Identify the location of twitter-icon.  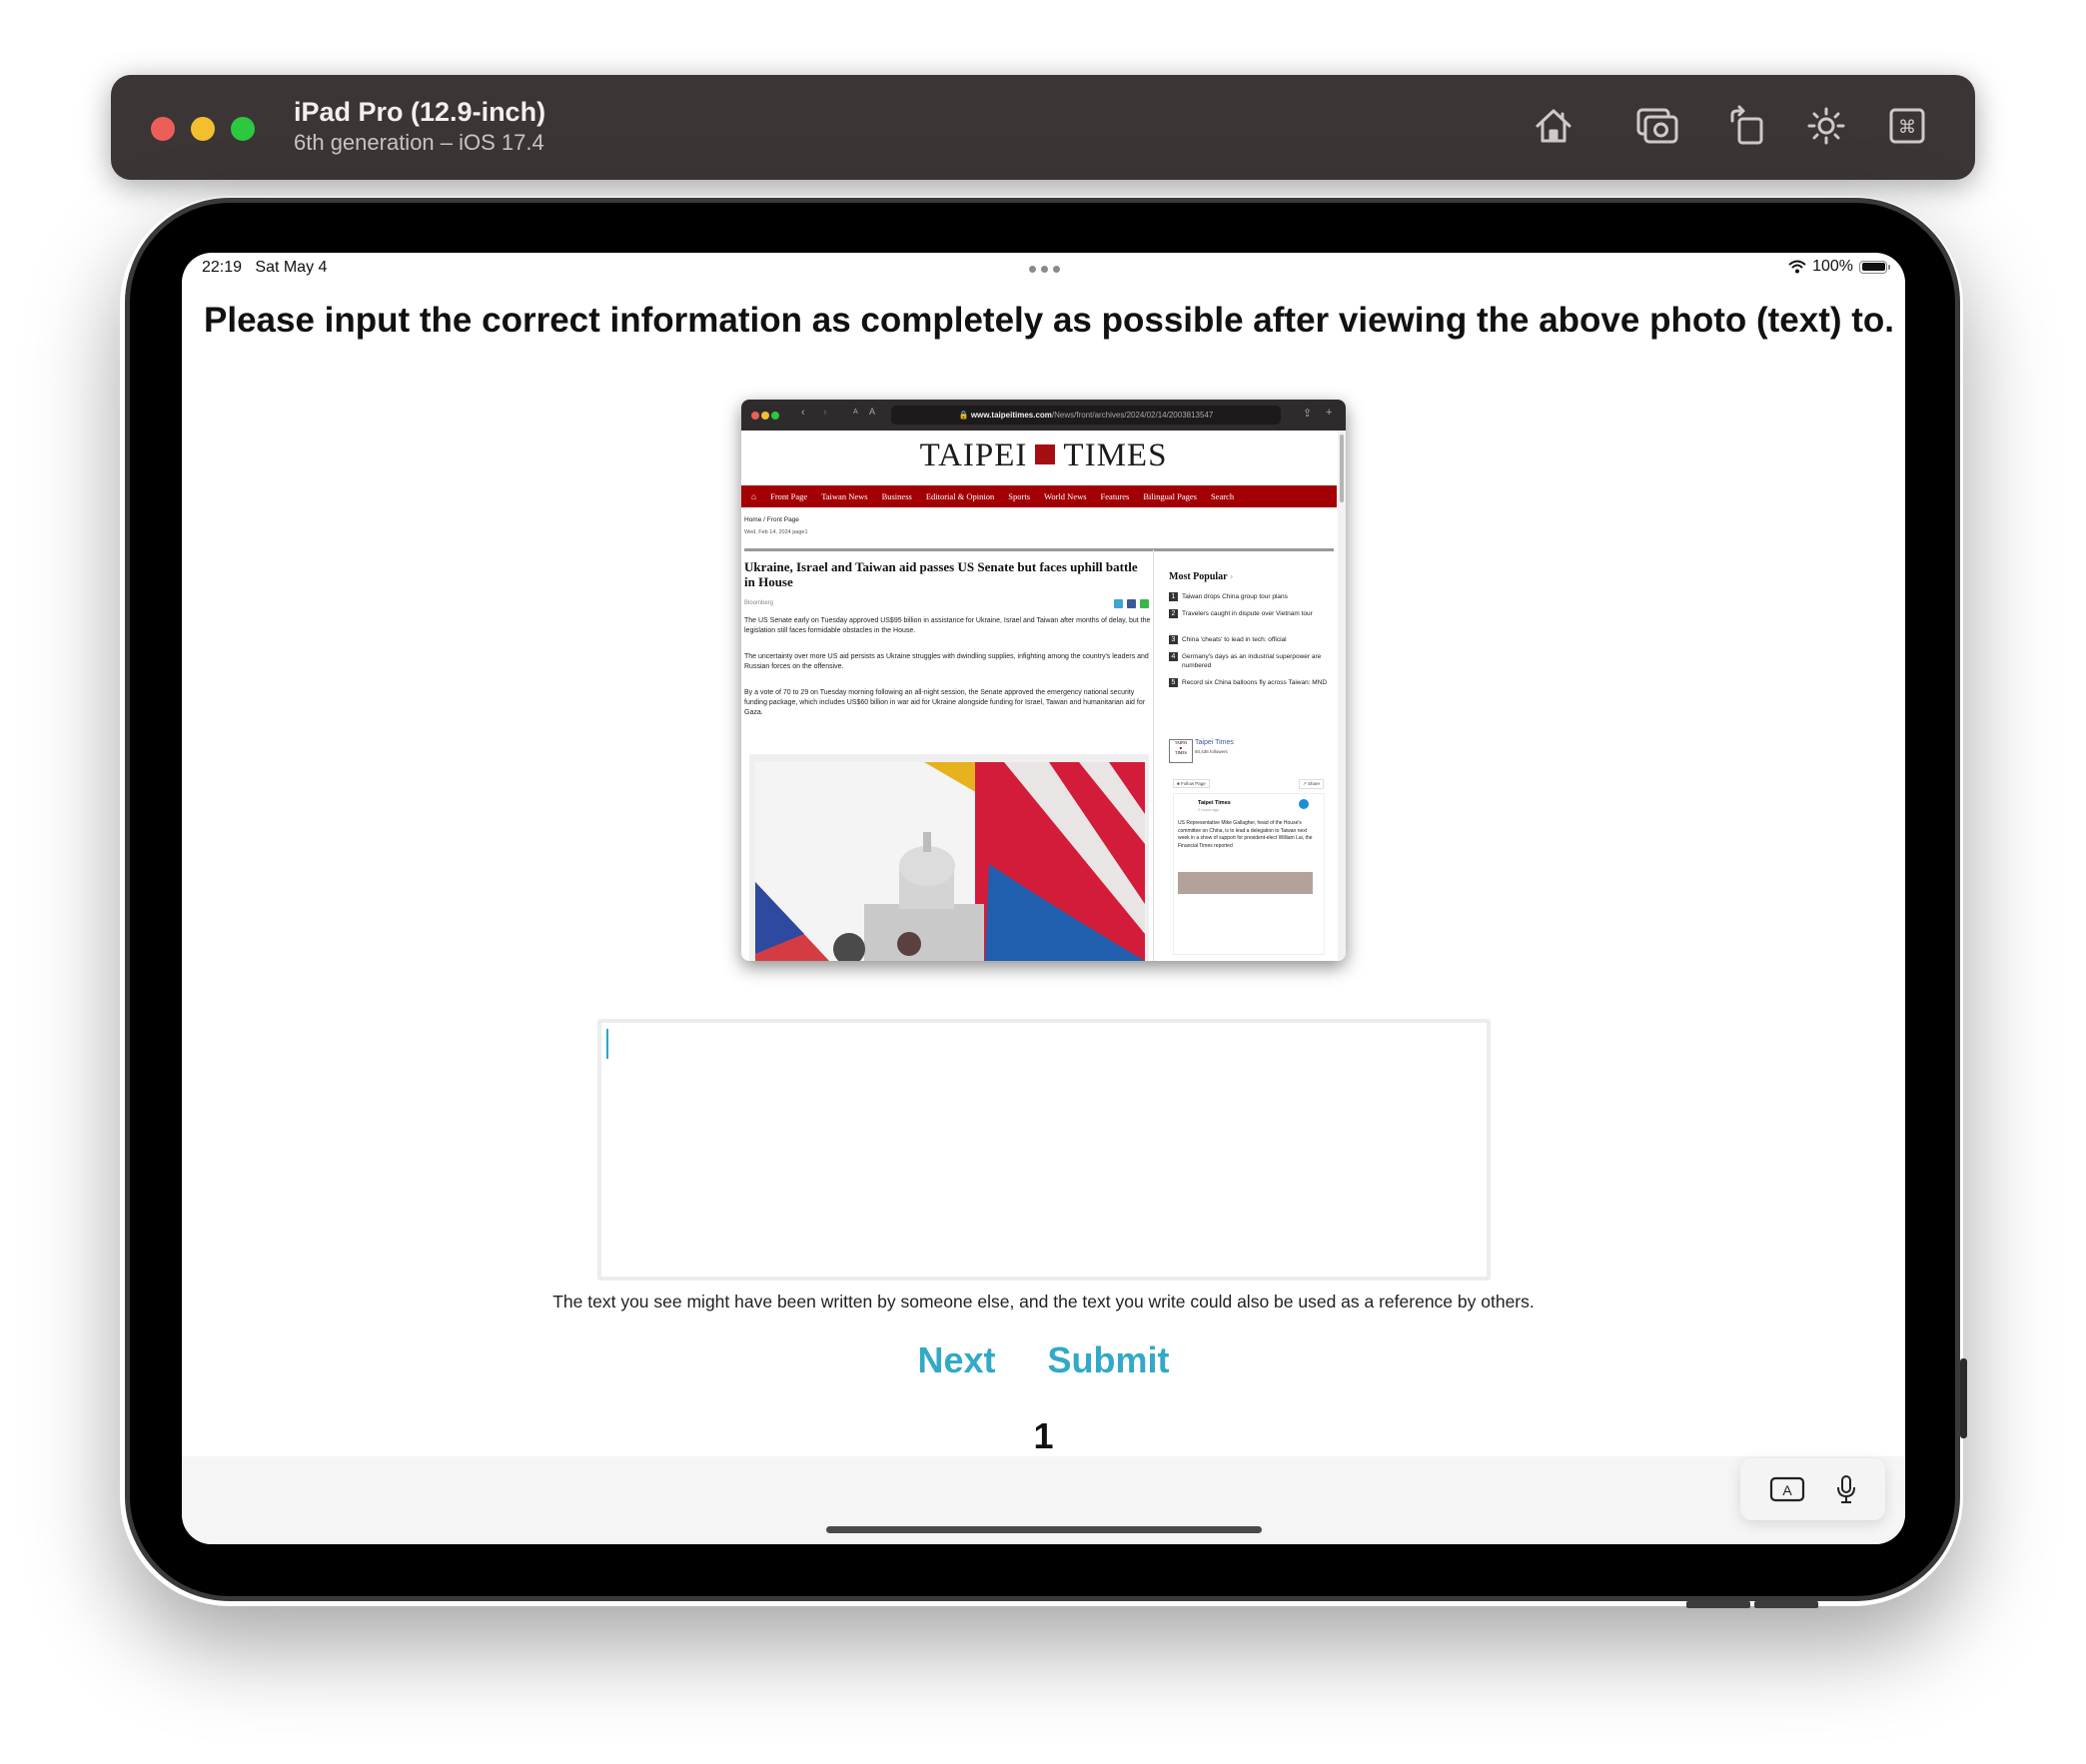
(1118, 603).